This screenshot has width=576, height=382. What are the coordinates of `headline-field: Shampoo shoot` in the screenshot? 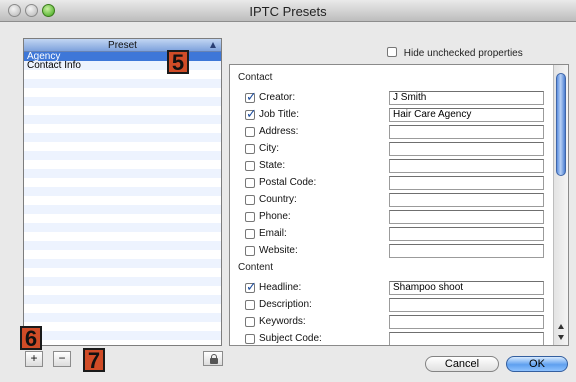 It's located at (466, 288).